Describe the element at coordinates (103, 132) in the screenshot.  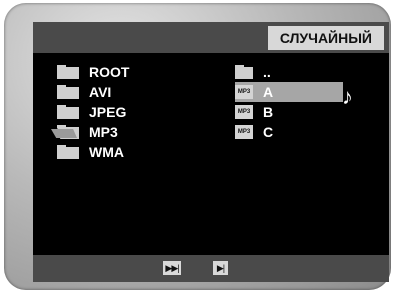
I see `folder-label: MP3` at that location.